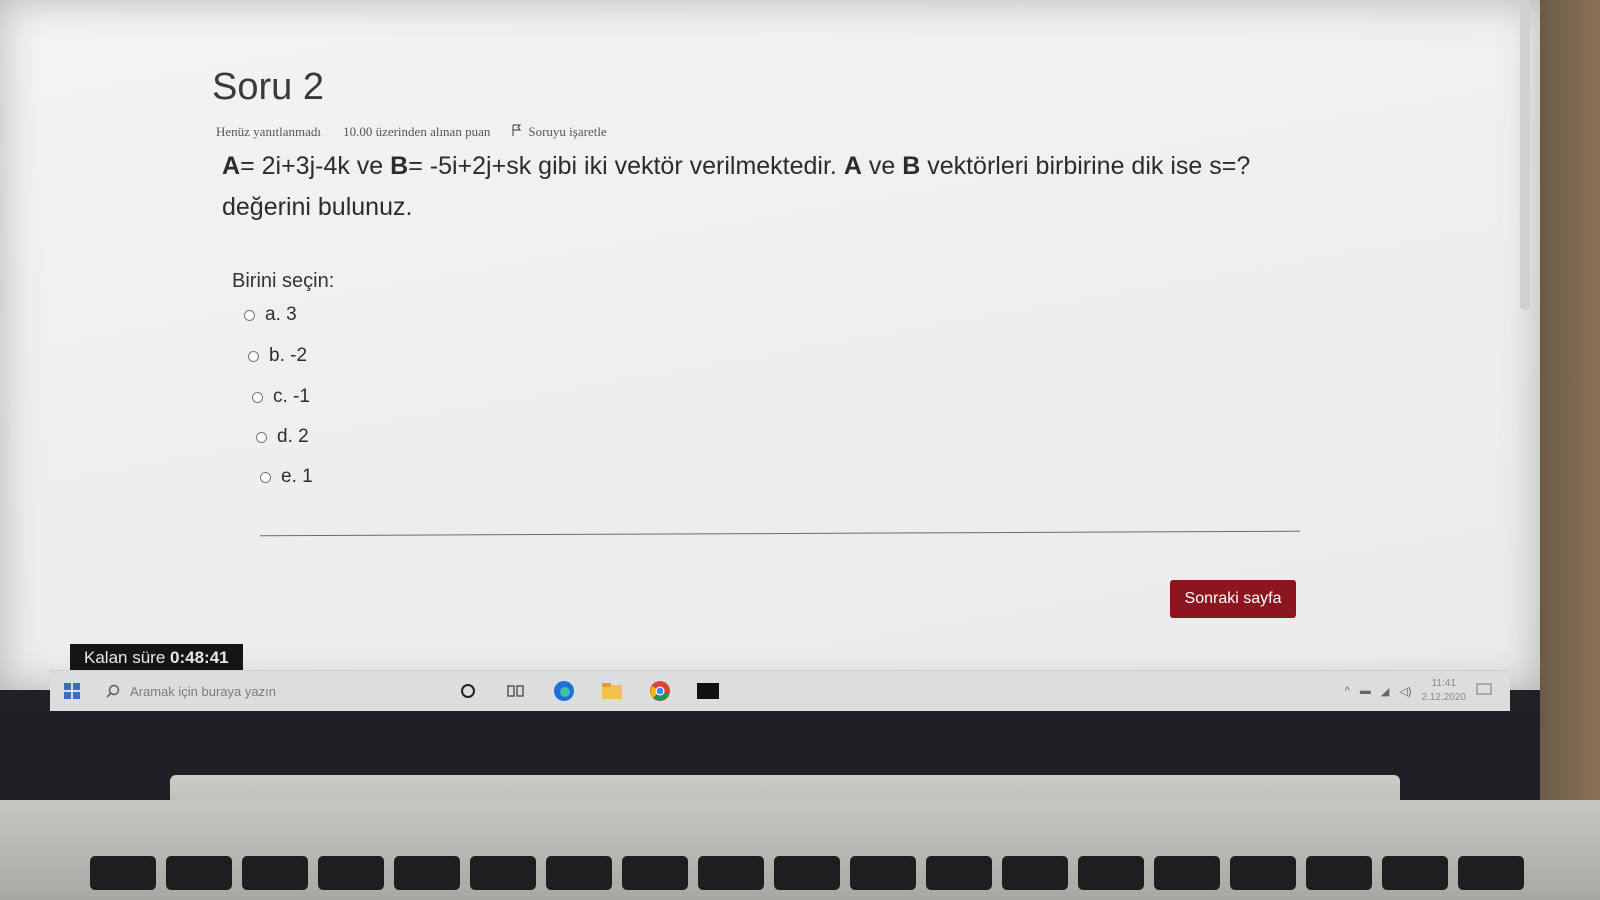 The height and width of the screenshot is (900, 1600). What do you see at coordinates (1525, 155) in the screenshot?
I see `scrollbar` at bounding box center [1525, 155].